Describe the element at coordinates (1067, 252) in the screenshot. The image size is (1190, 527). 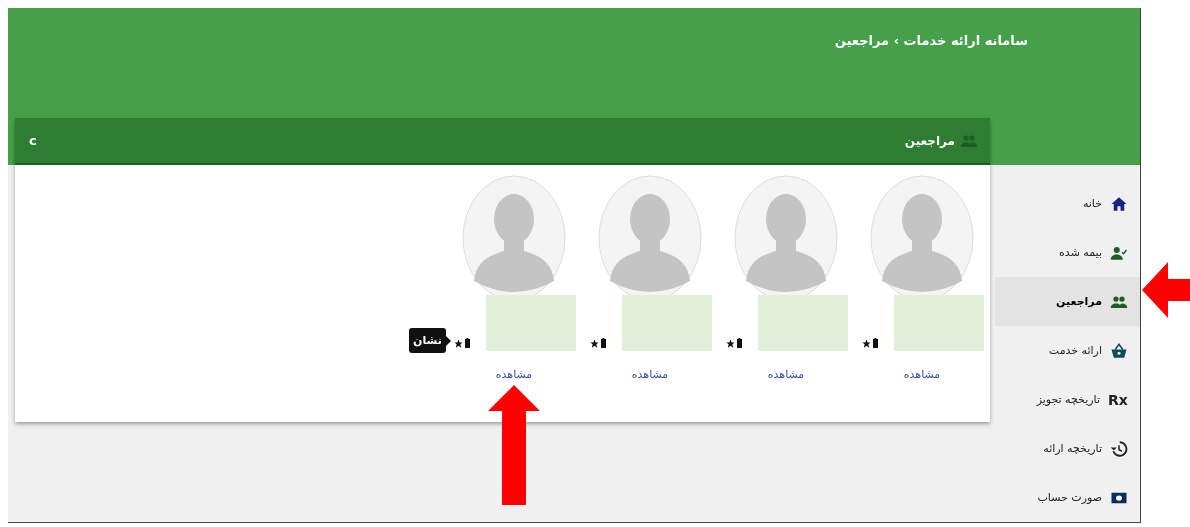
I see `sidebar-item: بیمه شده` at that location.